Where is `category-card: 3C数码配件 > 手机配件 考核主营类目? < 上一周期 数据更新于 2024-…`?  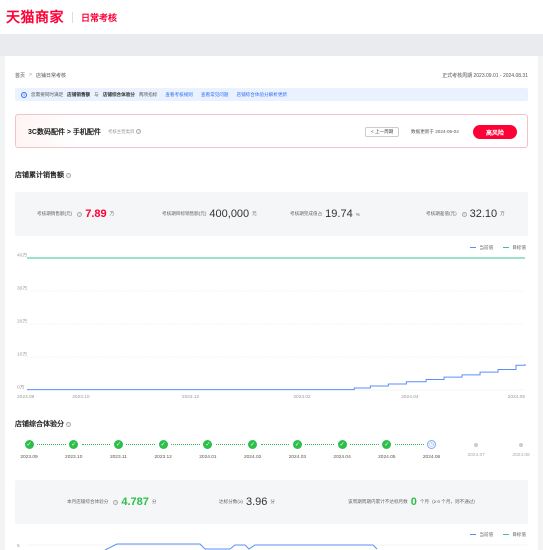
category-card: 3C数码配件 > 手机配件 考核主营类目? < 上一周期 数据更新于 2024-… is located at coordinates (271, 131).